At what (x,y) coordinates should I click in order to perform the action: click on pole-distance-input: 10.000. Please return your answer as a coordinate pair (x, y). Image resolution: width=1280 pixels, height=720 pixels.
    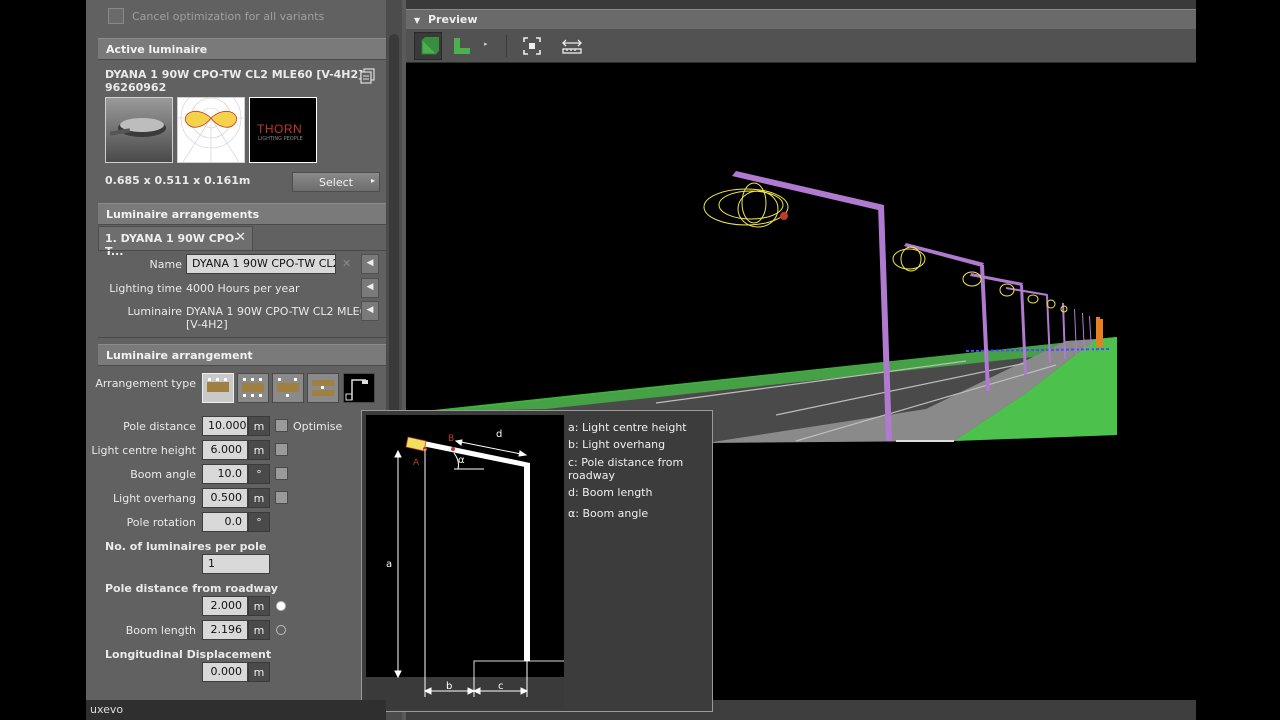
    Looking at the image, I should click on (225, 426).